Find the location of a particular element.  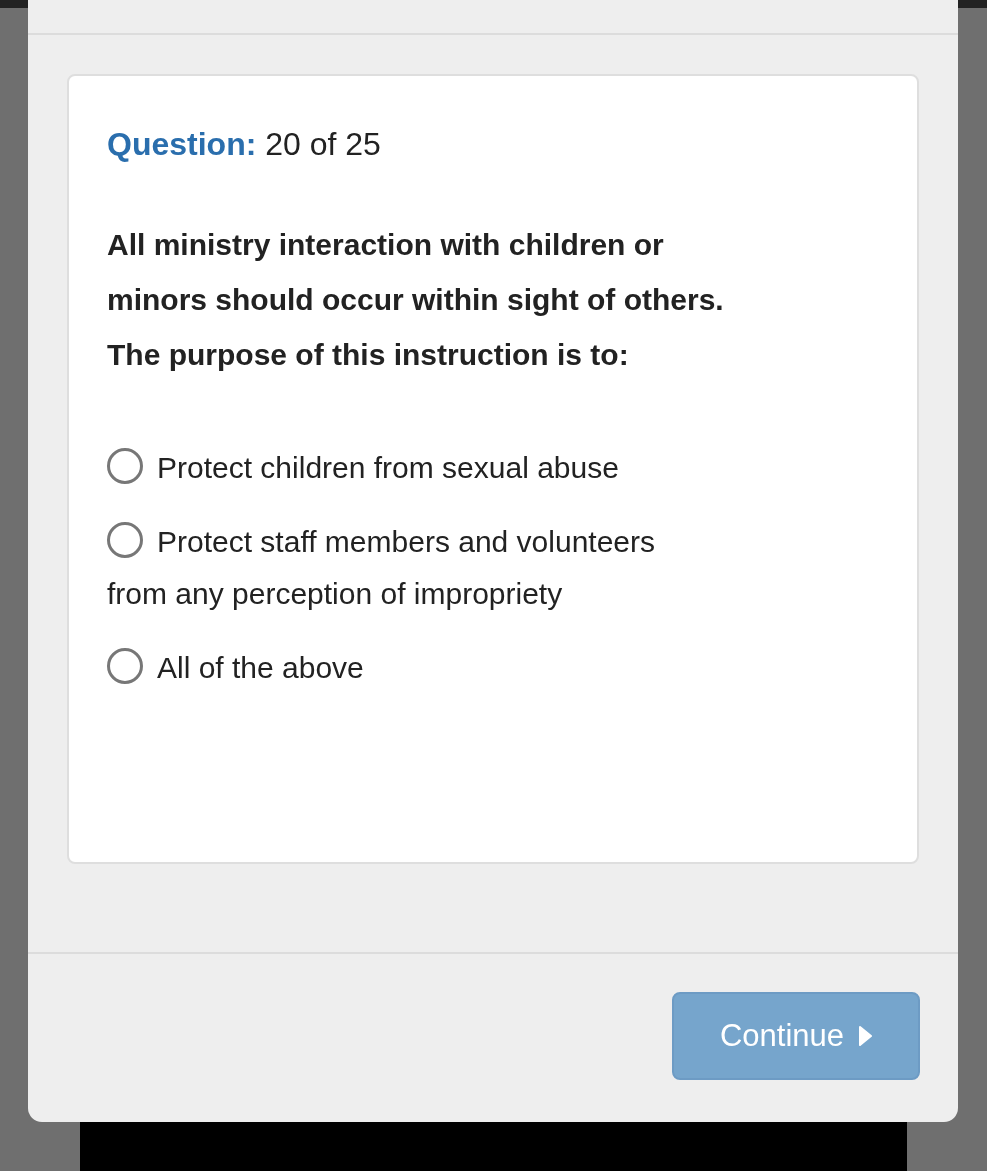

caret-icon is located at coordinates (865, 1036).